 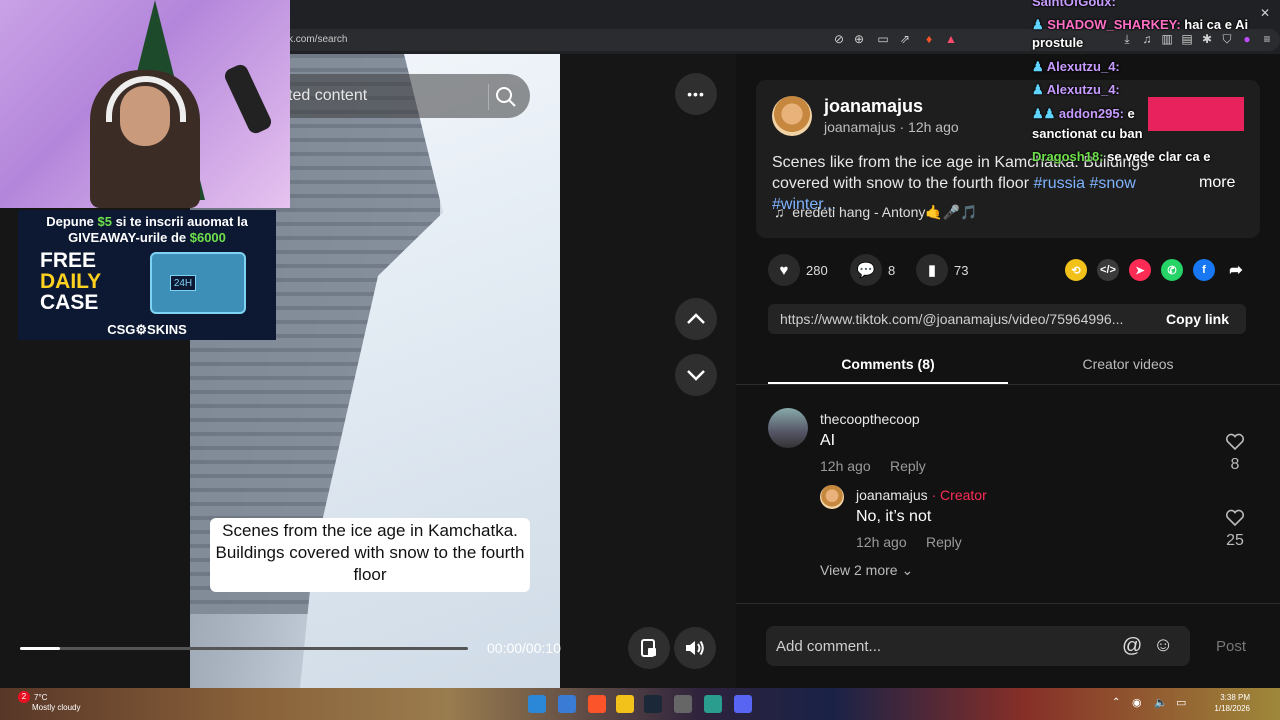 What do you see at coordinates (696, 319) in the screenshot?
I see `previous-video-button` at bounding box center [696, 319].